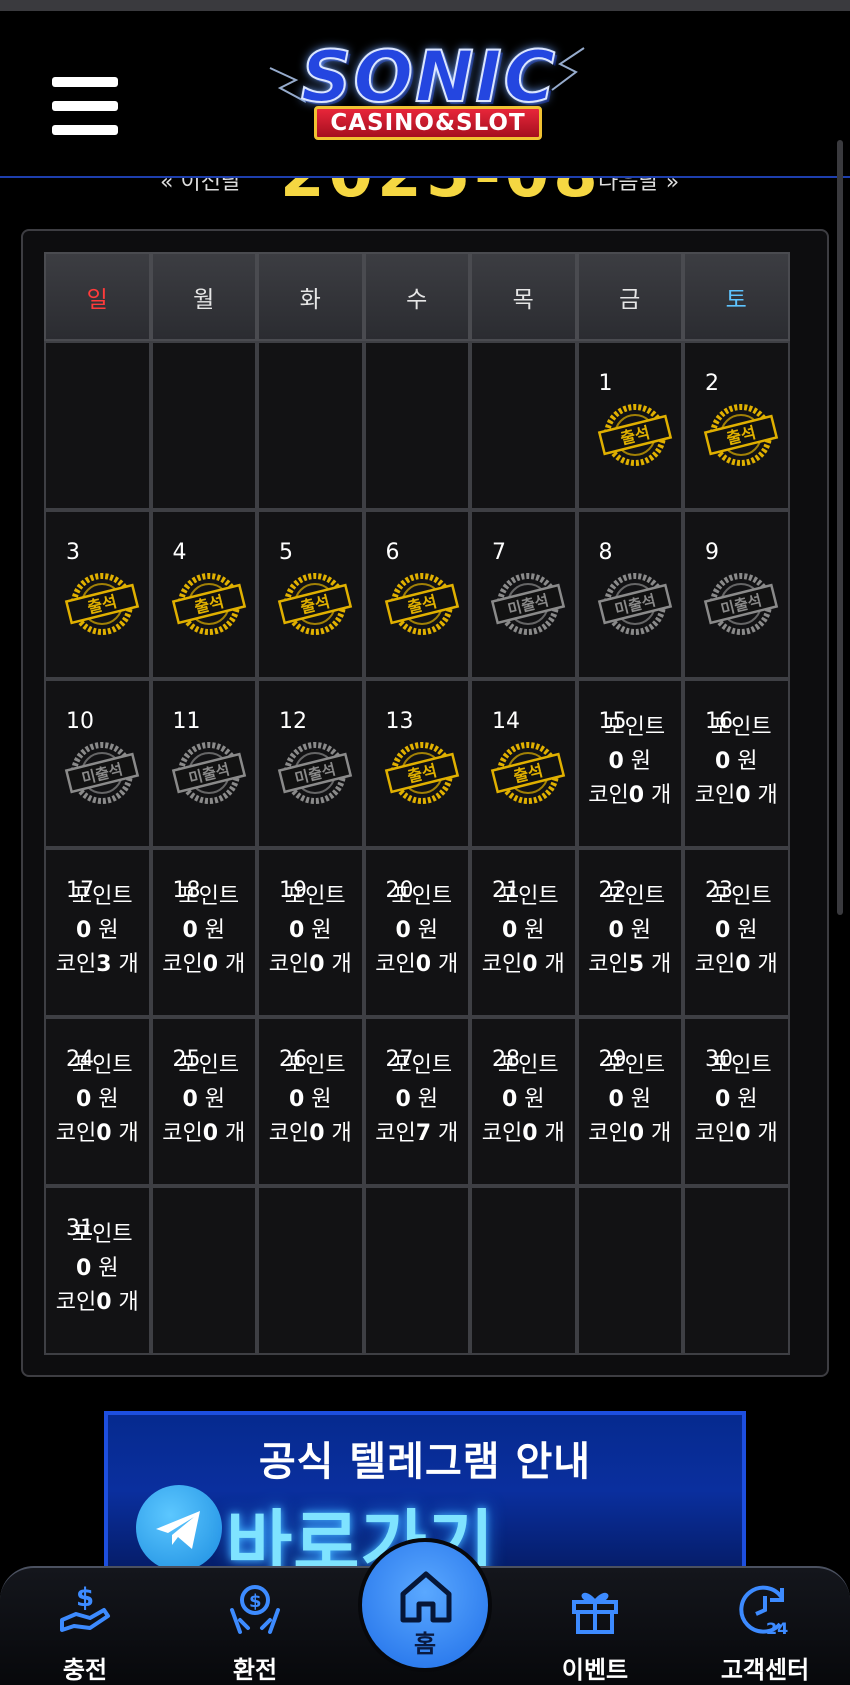 This screenshot has width=850, height=1685. I want to click on day-cell: 14 출석, so click(523, 763).